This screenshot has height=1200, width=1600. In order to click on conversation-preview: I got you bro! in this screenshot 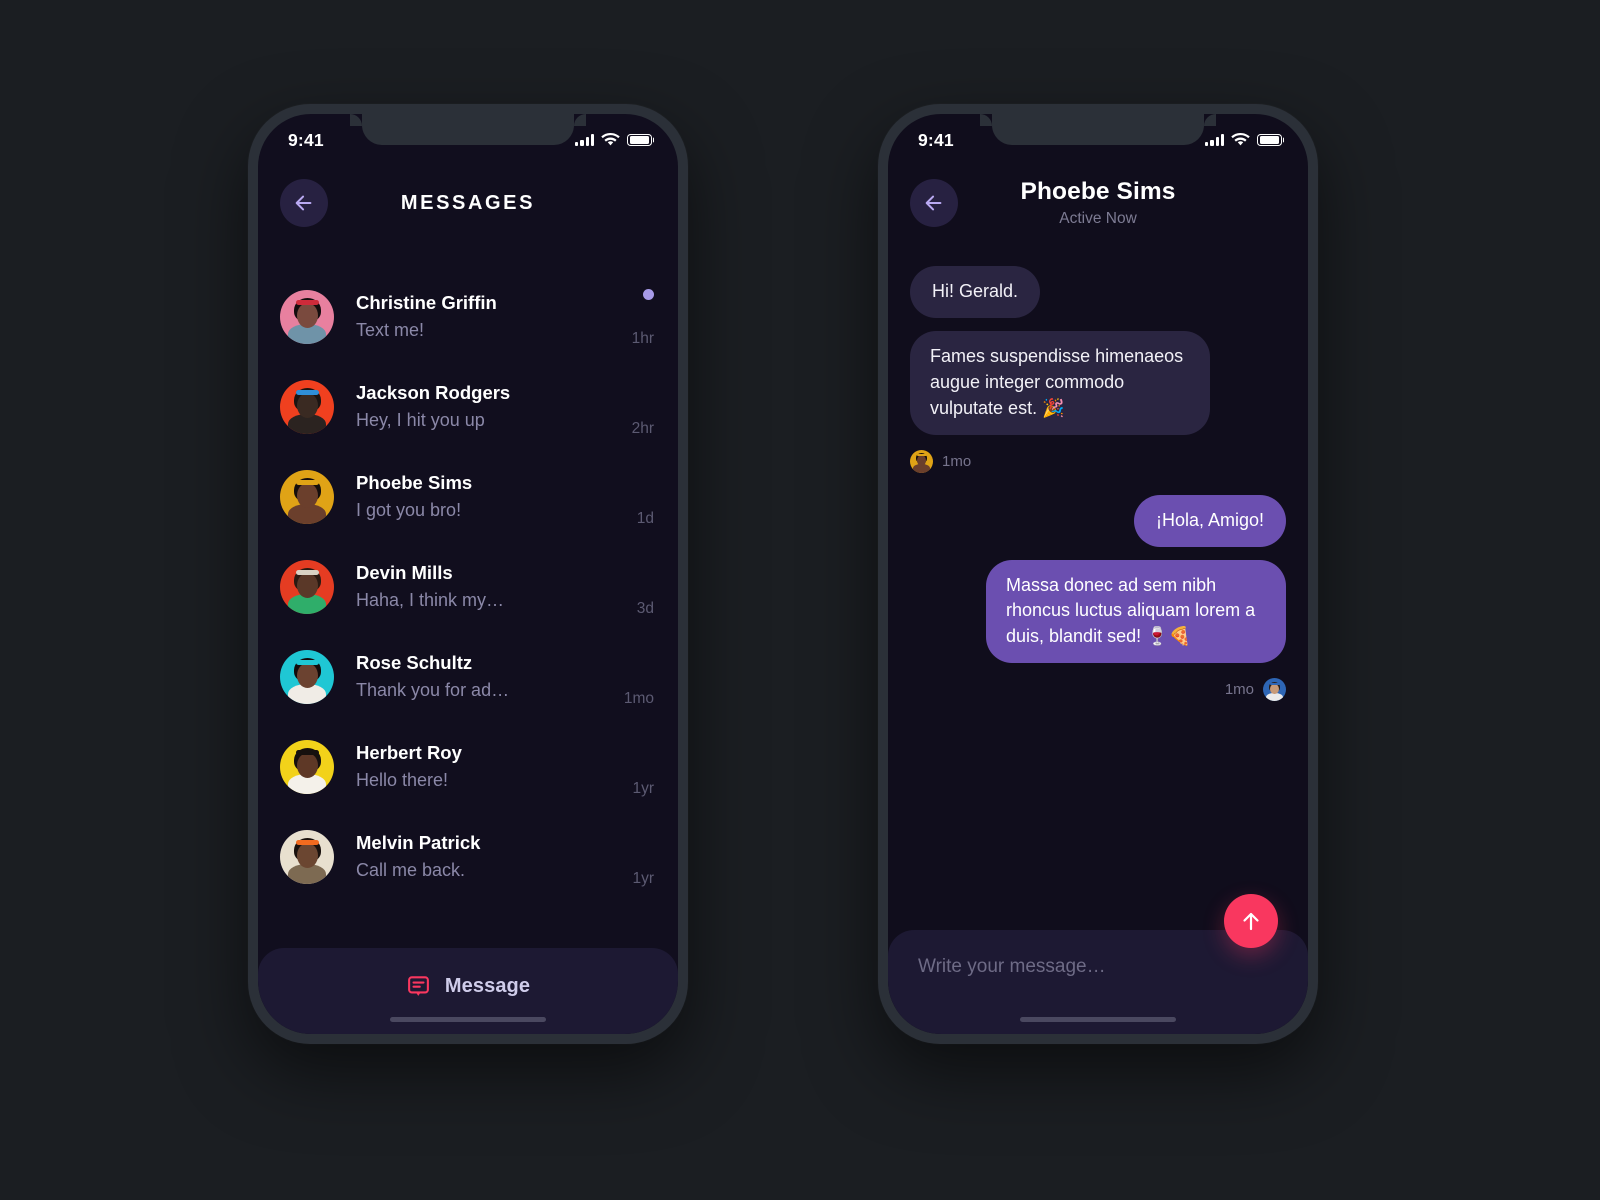, I will do `click(409, 510)`.